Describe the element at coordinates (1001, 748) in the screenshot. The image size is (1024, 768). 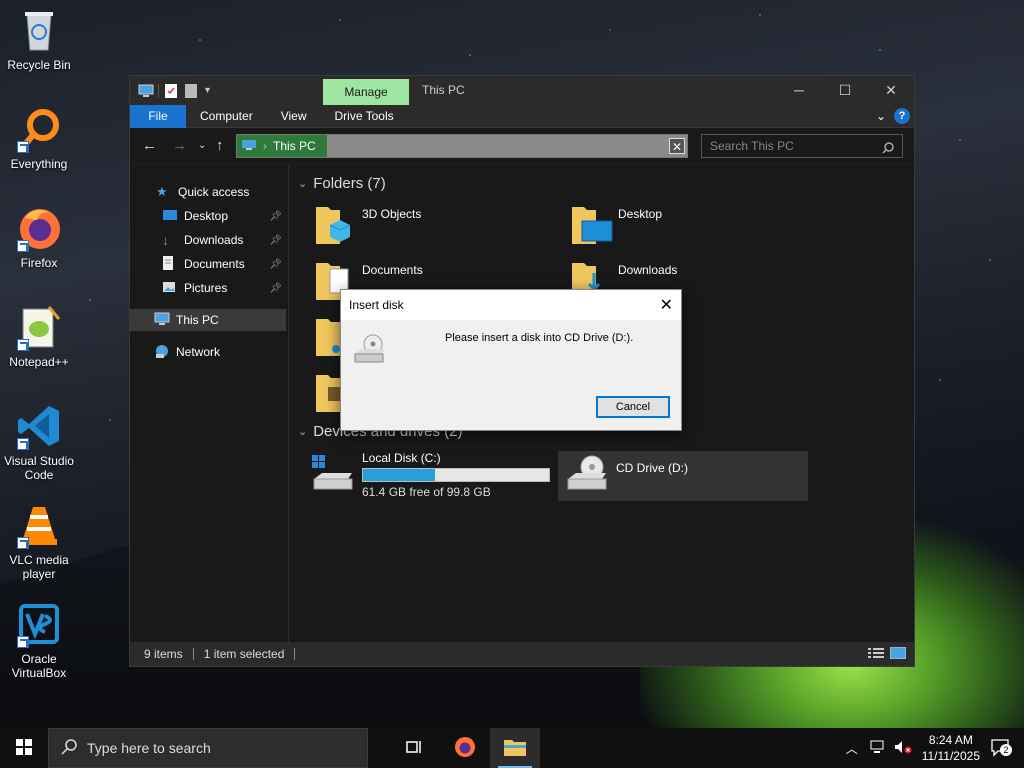
I see `action-center-button: 2` at that location.